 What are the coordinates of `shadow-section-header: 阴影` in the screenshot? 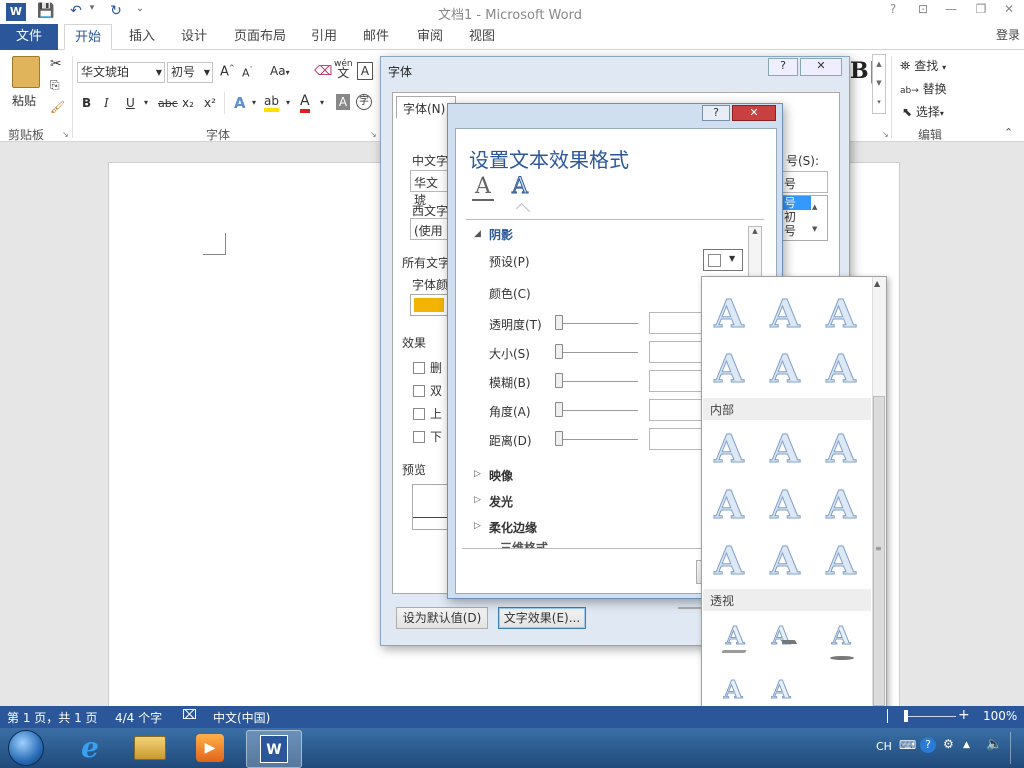 It's located at (501, 234).